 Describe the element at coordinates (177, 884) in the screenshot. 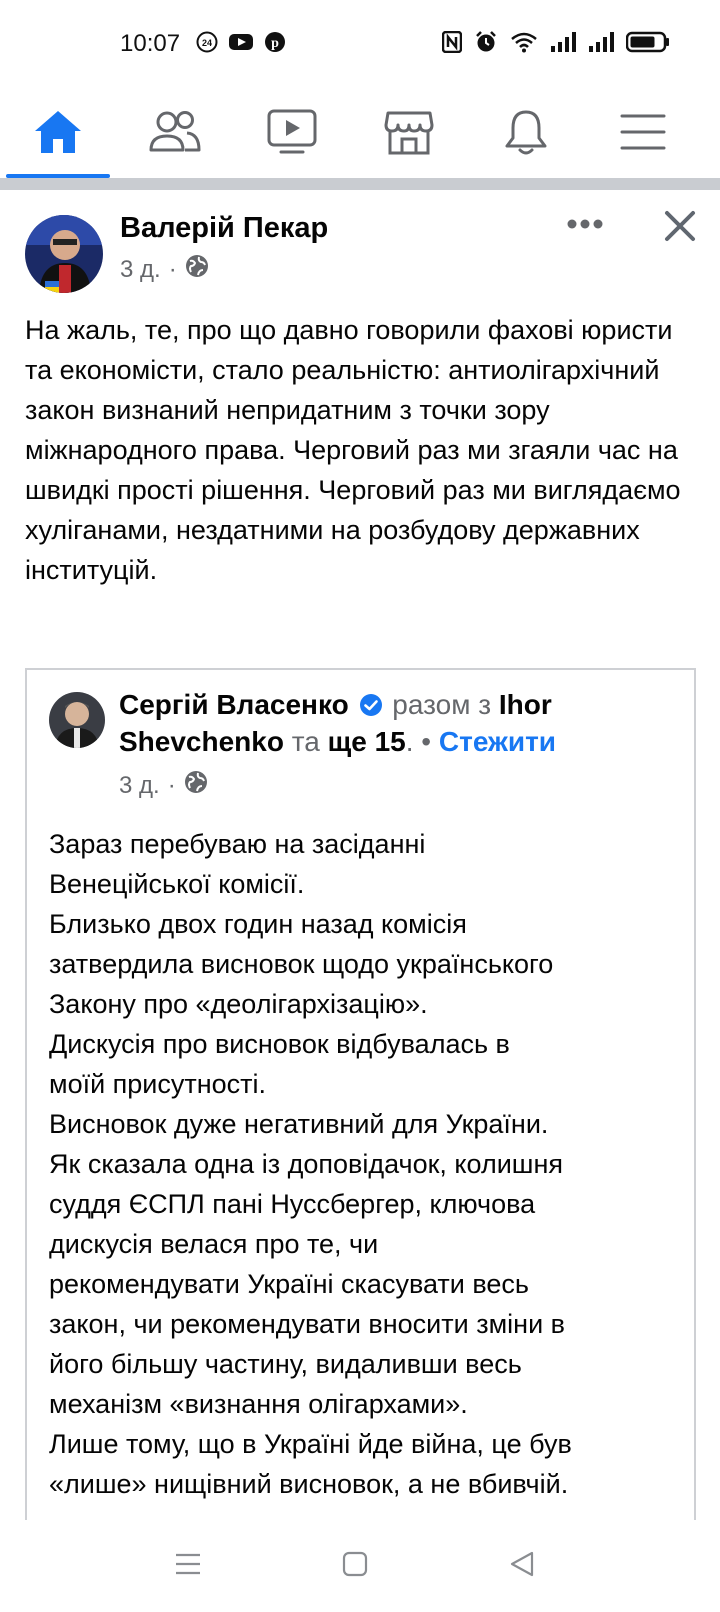

I see `text-line: Венеційської комісії.` at that location.